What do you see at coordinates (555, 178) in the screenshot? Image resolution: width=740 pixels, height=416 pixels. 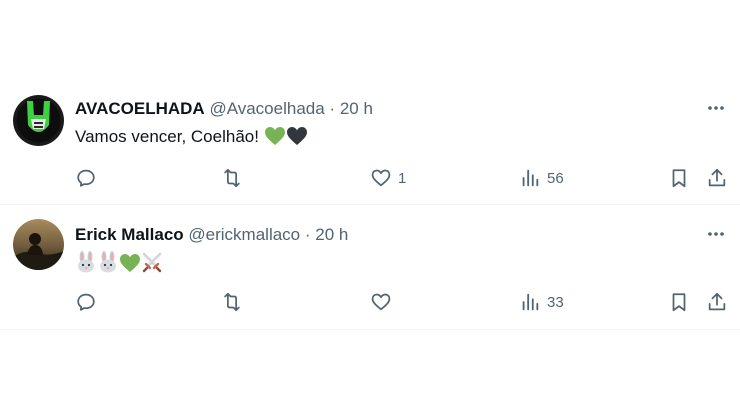 I see `view-count: 56` at bounding box center [555, 178].